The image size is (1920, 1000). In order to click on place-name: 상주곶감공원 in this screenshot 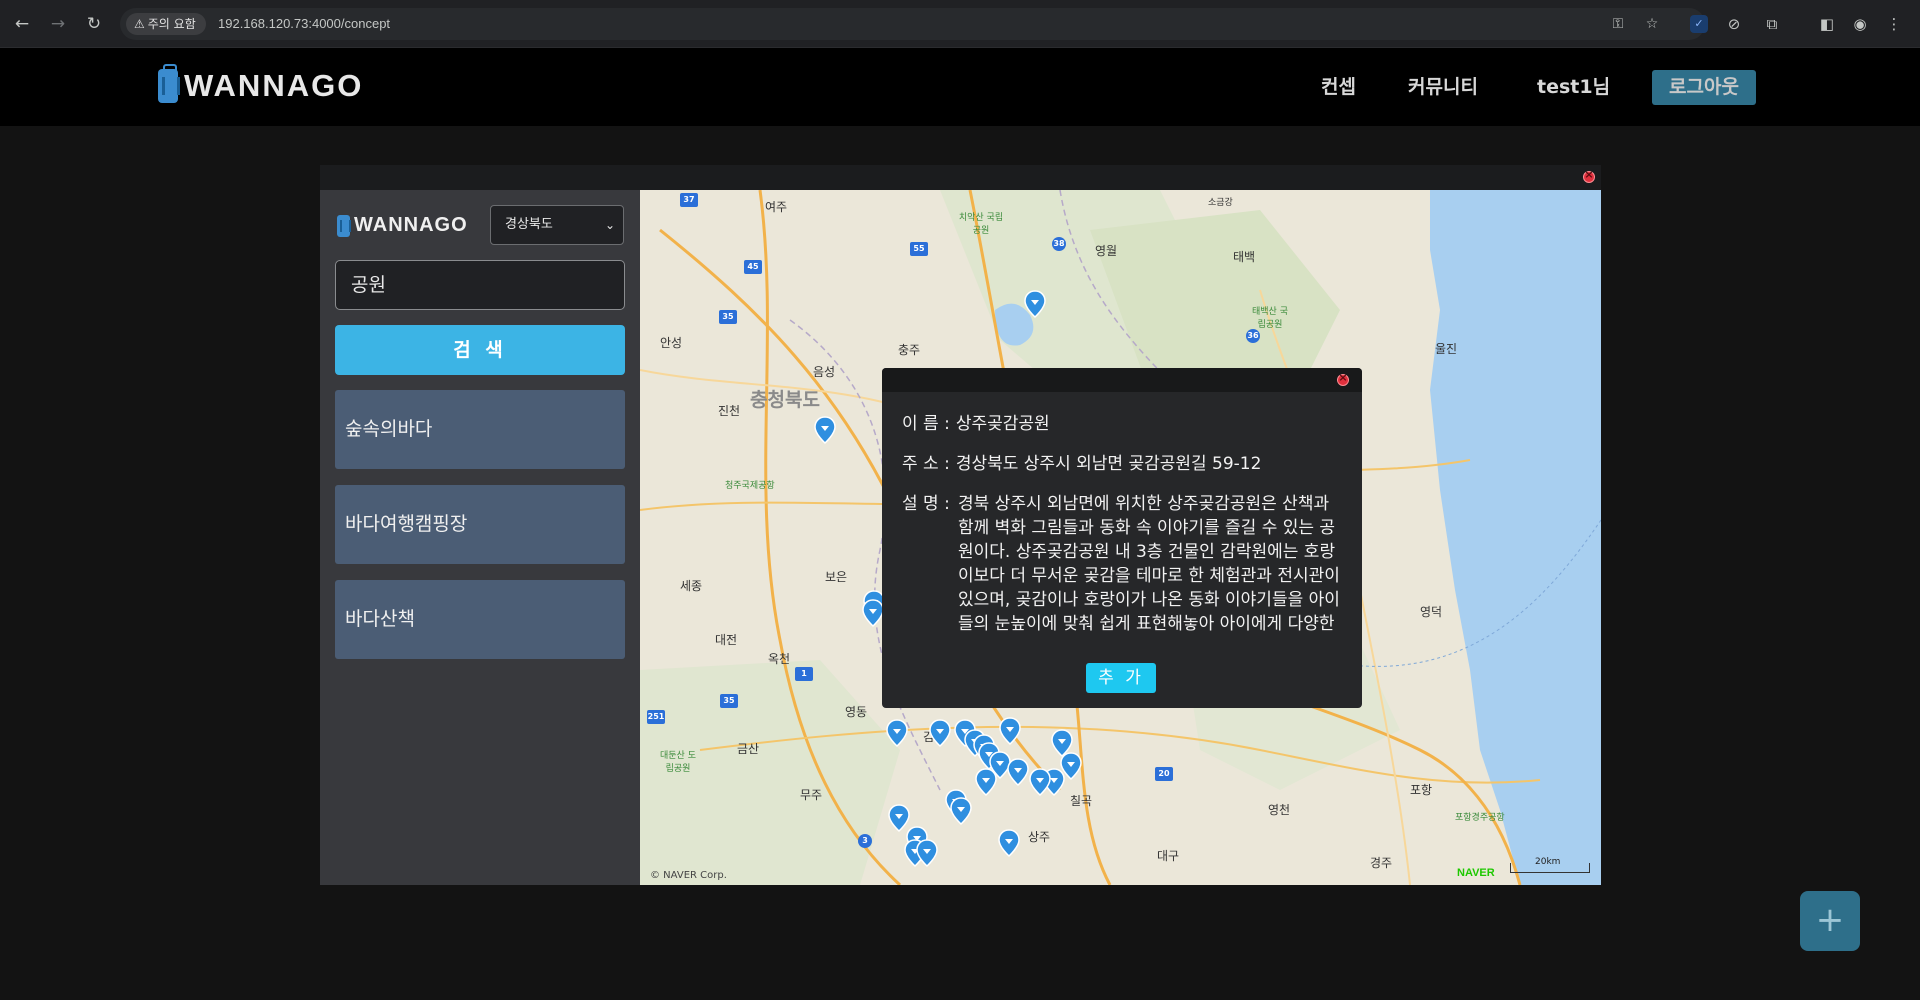, I will do `click(1002, 424)`.